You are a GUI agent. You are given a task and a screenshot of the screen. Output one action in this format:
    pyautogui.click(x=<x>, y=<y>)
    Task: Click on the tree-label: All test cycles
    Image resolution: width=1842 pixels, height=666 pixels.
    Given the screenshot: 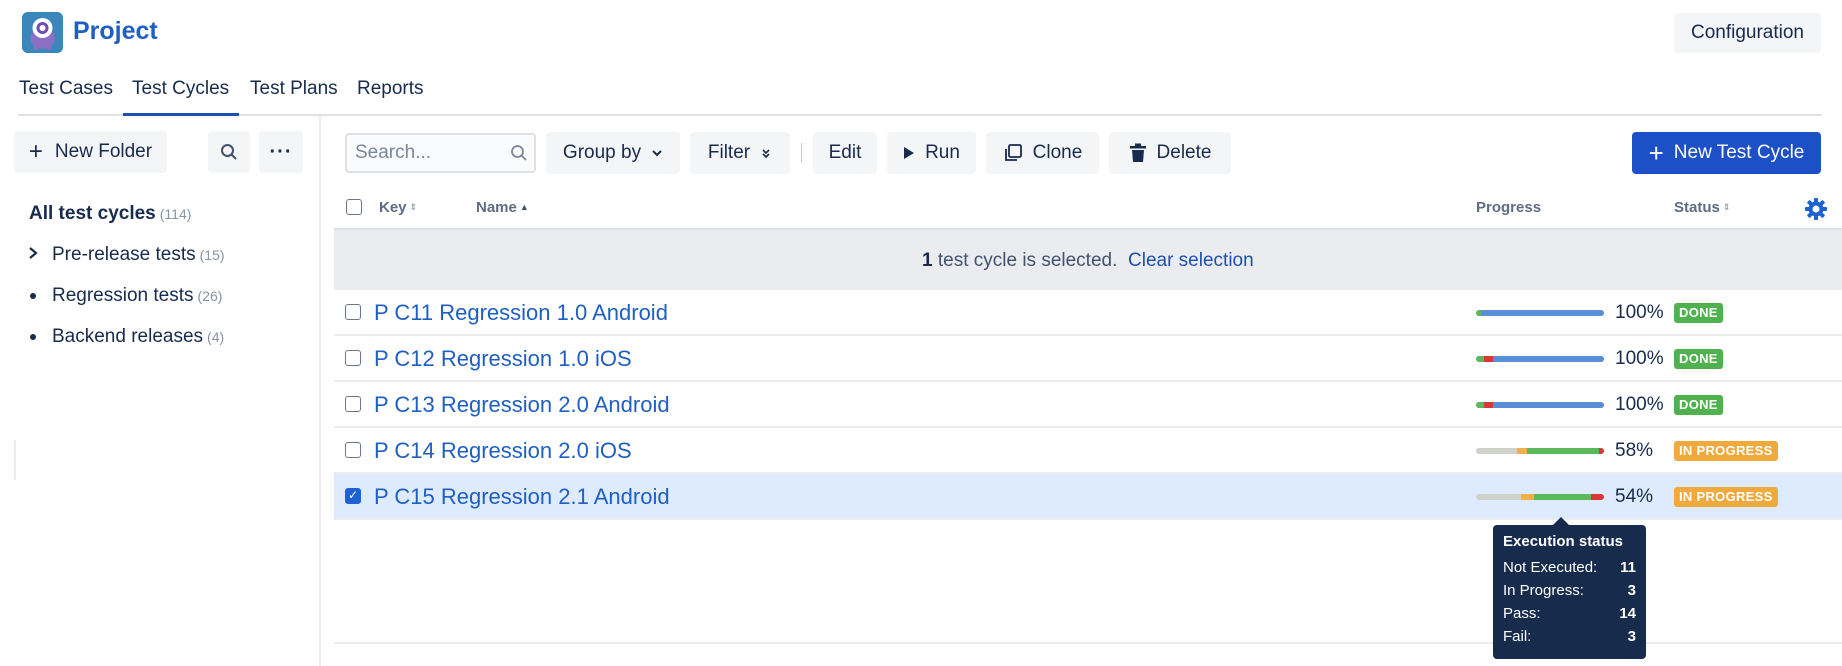 What is the action you would take?
    pyautogui.click(x=92, y=213)
    